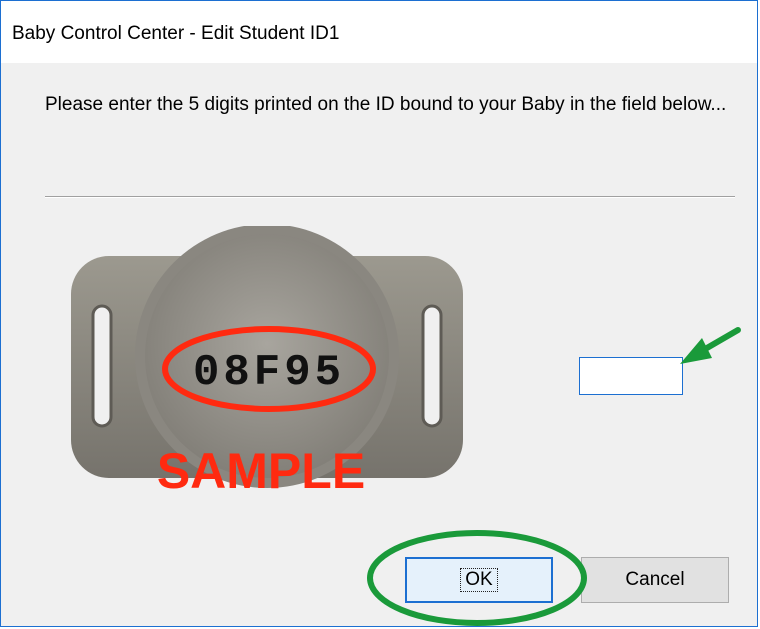 This screenshot has height=629, width=760. I want to click on ok-label: OK, so click(479, 580).